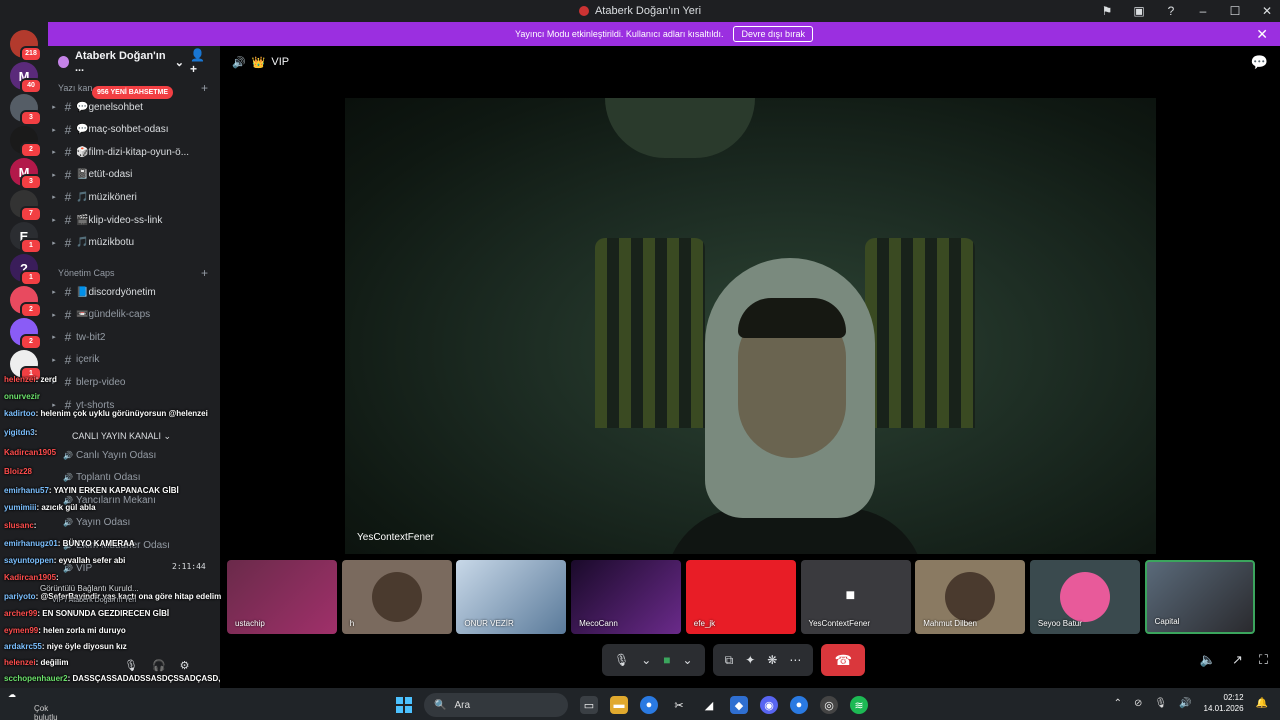 The height and width of the screenshot is (720, 1280). I want to click on camera-icon: ■, so click(666, 660).